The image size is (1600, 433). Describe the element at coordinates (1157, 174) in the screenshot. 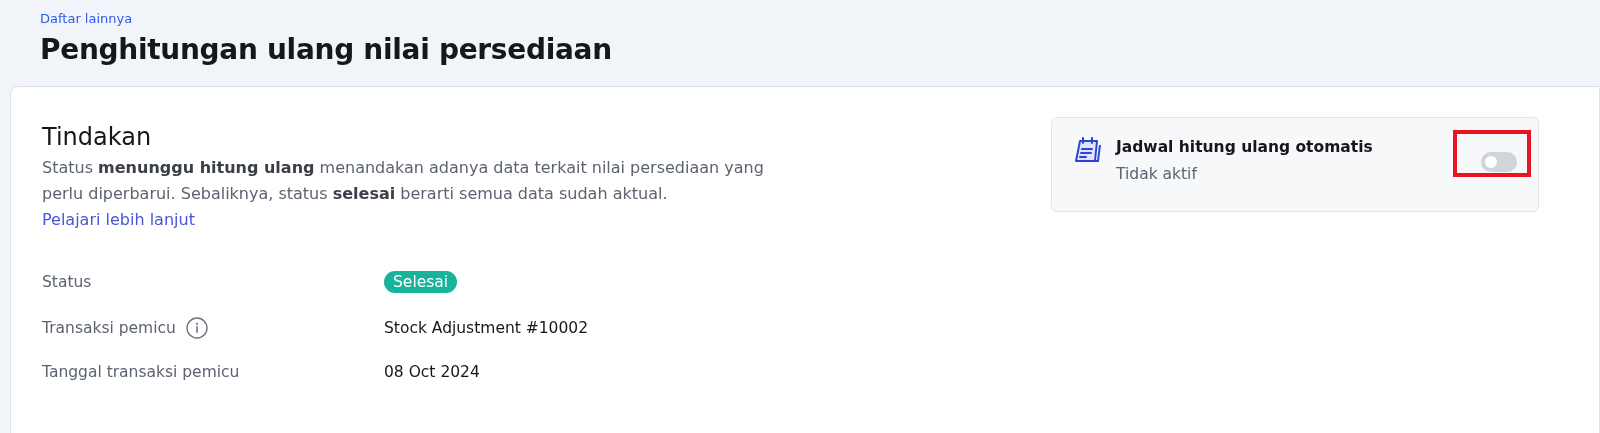

I see `schedule-status: Tidak aktif` at that location.